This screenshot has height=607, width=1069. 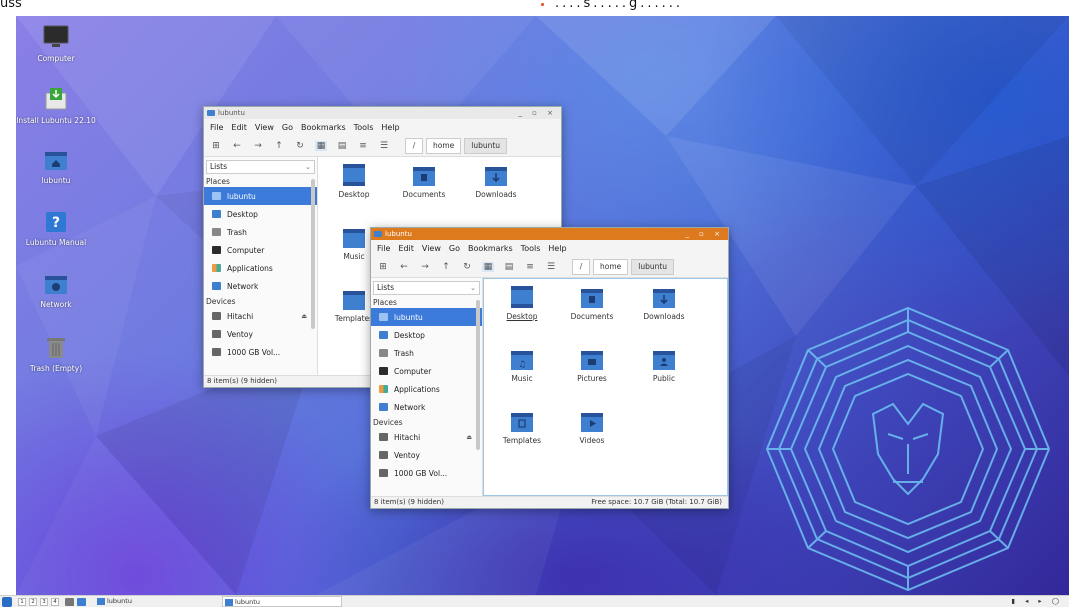 What do you see at coordinates (56, 229) in the screenshot?
I see `desktop-icon-manual: ? Lubuntu Manual` at bounding box center [56, 229].